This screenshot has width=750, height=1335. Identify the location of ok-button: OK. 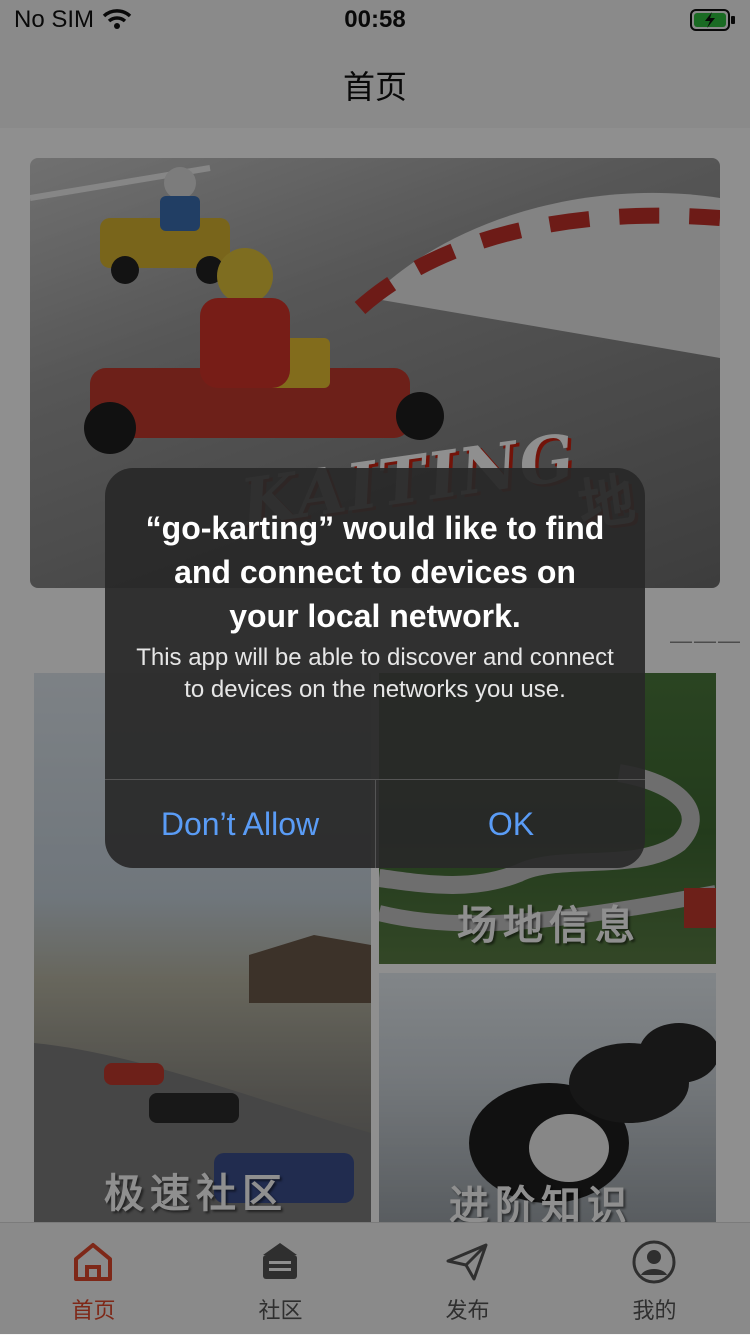
(510, 824).